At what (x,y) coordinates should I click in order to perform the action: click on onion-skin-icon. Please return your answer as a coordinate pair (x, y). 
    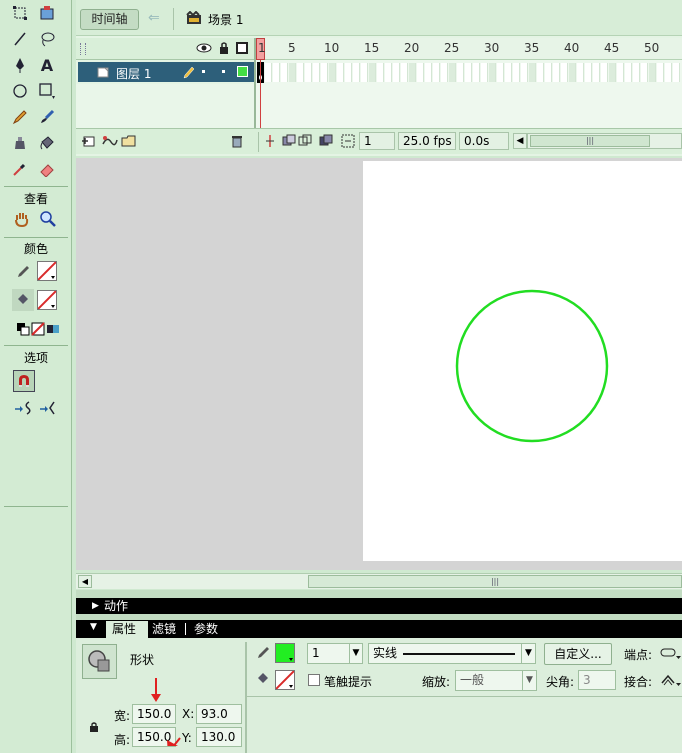
    Looking at the image, I should click on (289, 142).